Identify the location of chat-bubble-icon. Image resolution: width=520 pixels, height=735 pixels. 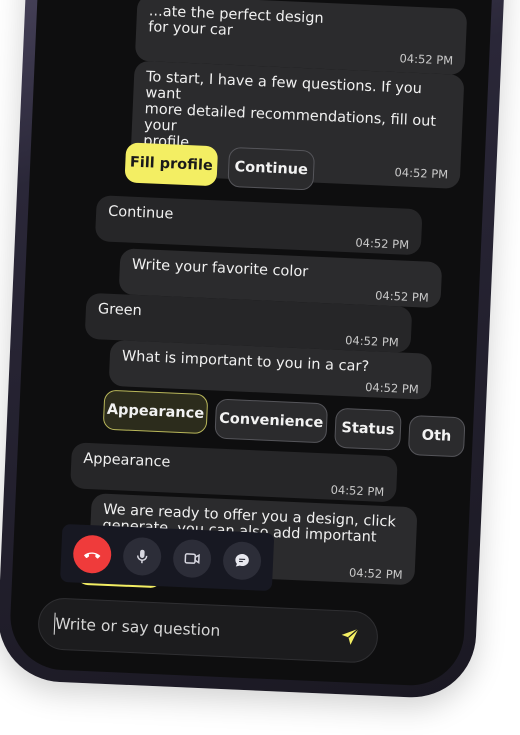
(242, 560).